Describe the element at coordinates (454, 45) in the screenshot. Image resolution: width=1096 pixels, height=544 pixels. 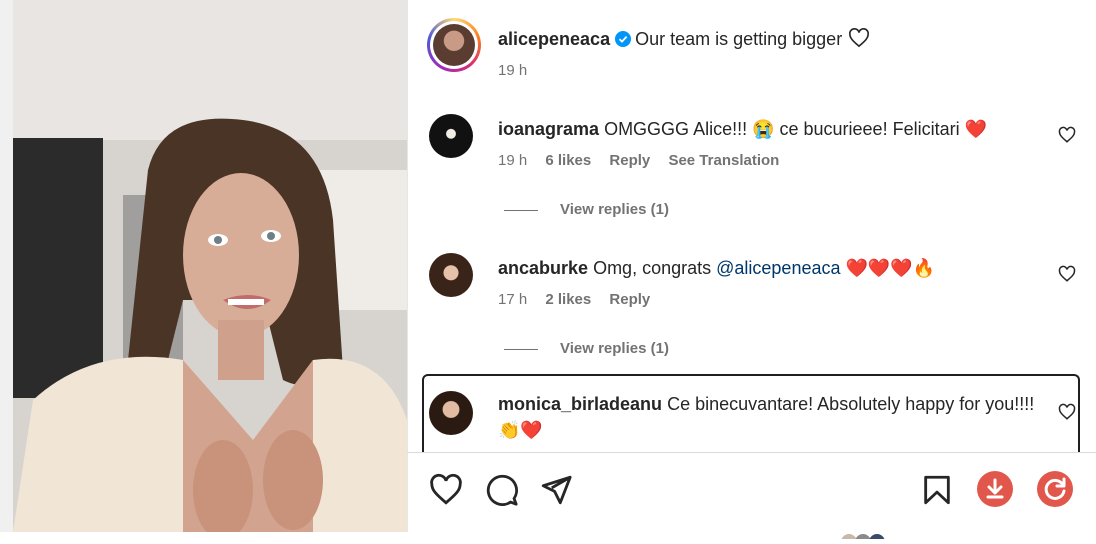
I see `author-avatar` at that location.